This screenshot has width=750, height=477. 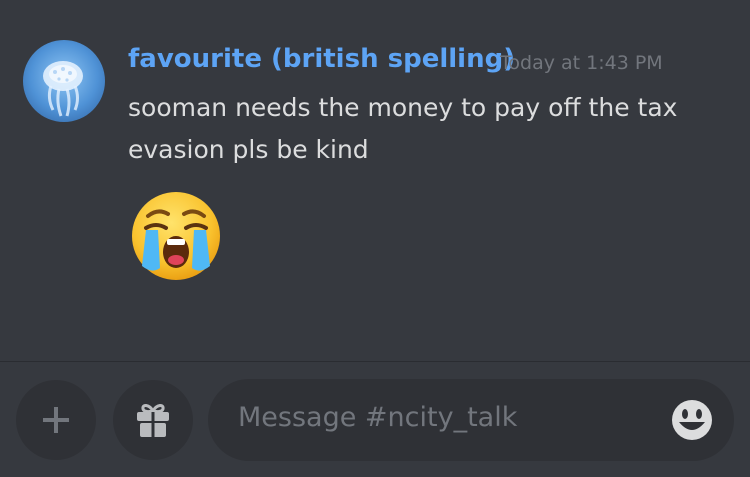 I want to click on gift-icon, so click(x=153, y=420).